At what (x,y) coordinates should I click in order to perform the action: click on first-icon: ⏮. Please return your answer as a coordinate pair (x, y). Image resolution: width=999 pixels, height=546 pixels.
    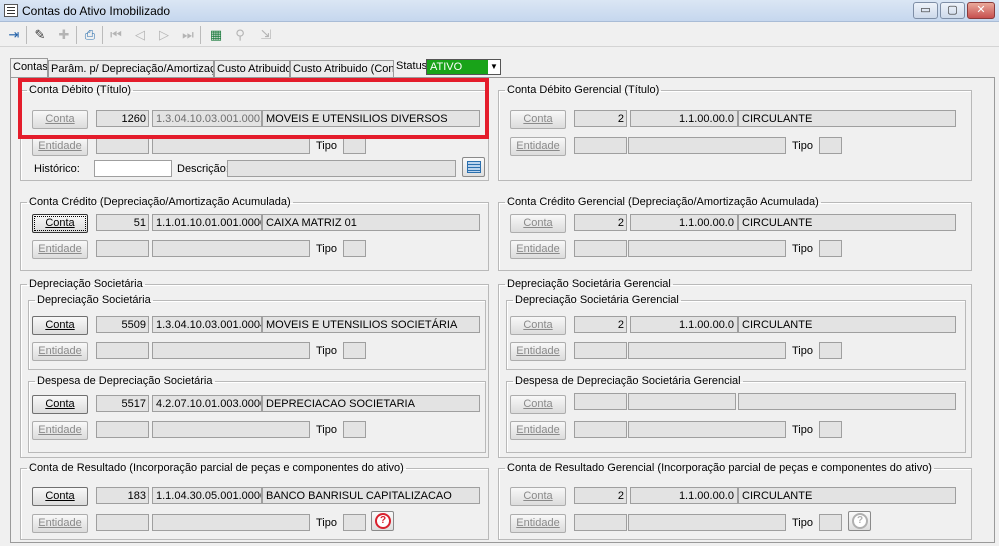
    Looking at the image, I should click on (116, 35).